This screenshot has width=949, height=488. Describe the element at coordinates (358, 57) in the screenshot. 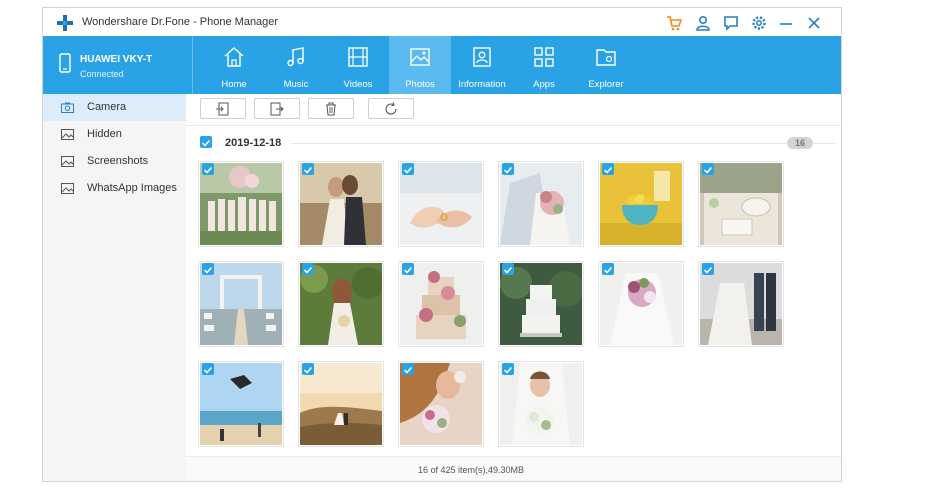

I see `video-icon` at that location.